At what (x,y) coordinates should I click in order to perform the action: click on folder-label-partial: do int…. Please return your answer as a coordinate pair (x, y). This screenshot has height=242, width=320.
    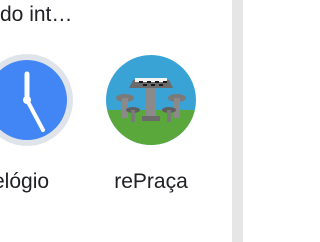
    Looking at the image, I should click on (36, 15).